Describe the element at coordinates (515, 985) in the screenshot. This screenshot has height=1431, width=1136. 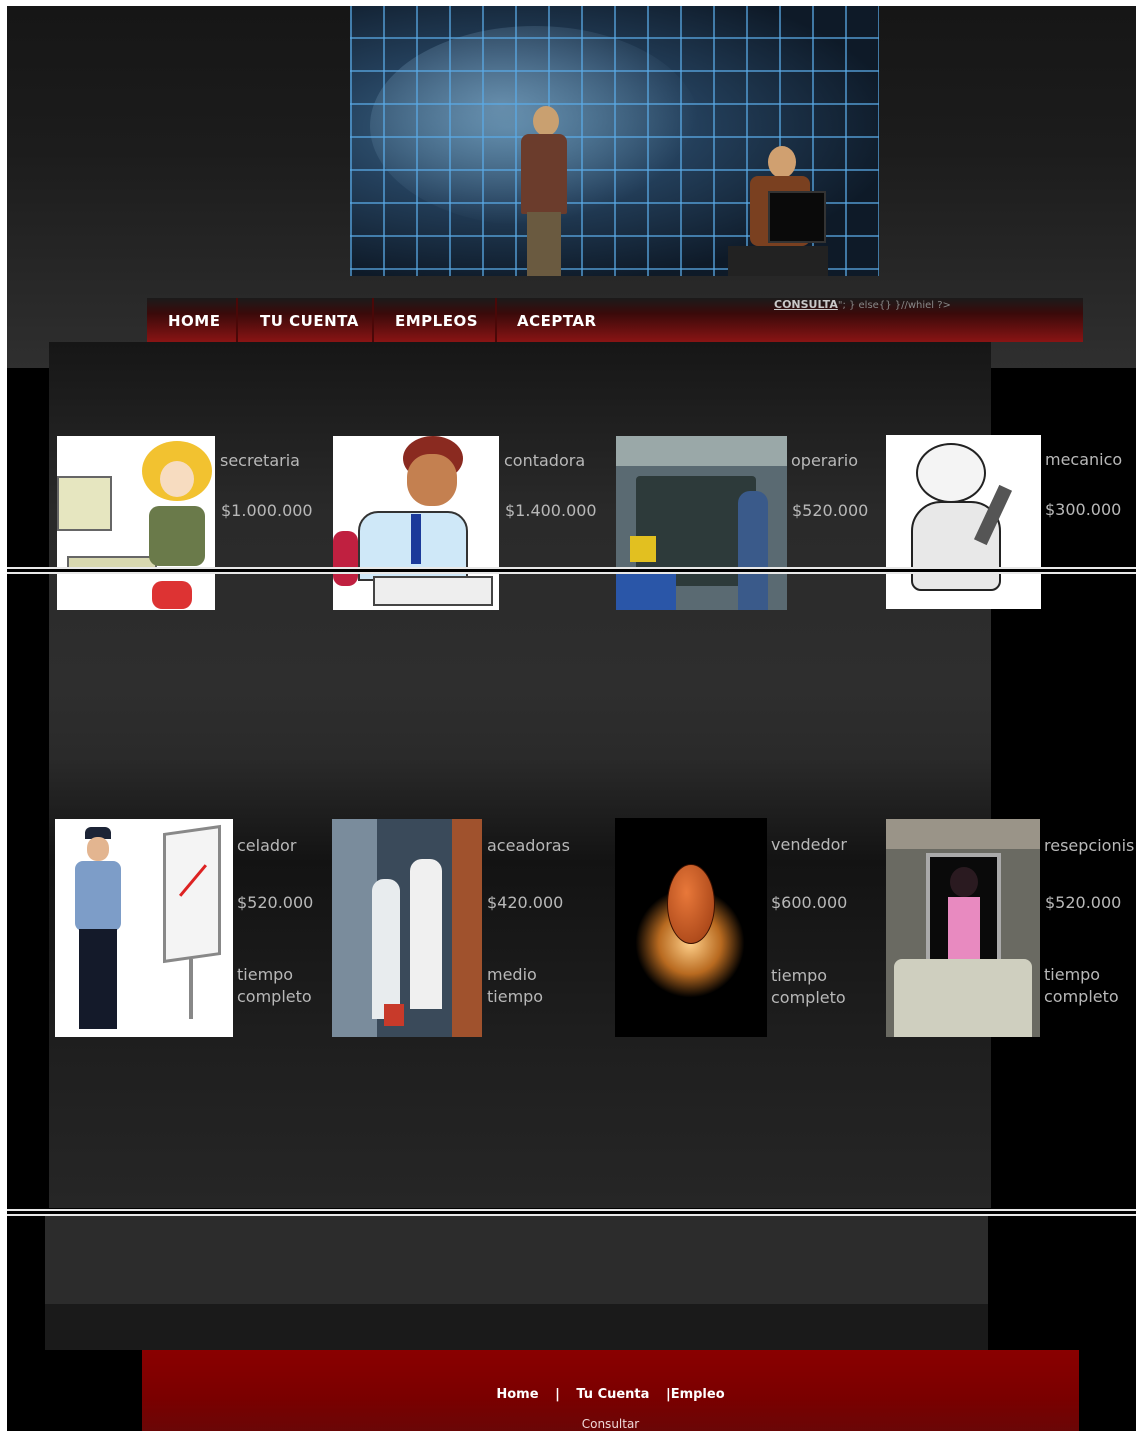
I see `job-schedule: medio tiempo` at that location.